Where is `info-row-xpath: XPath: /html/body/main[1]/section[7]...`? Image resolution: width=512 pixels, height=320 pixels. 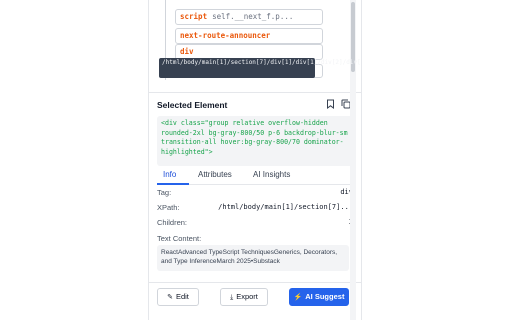 info-row-xpath: XPath: /html/body/main[1]/section[7]... is located at coordinates (255, 209).